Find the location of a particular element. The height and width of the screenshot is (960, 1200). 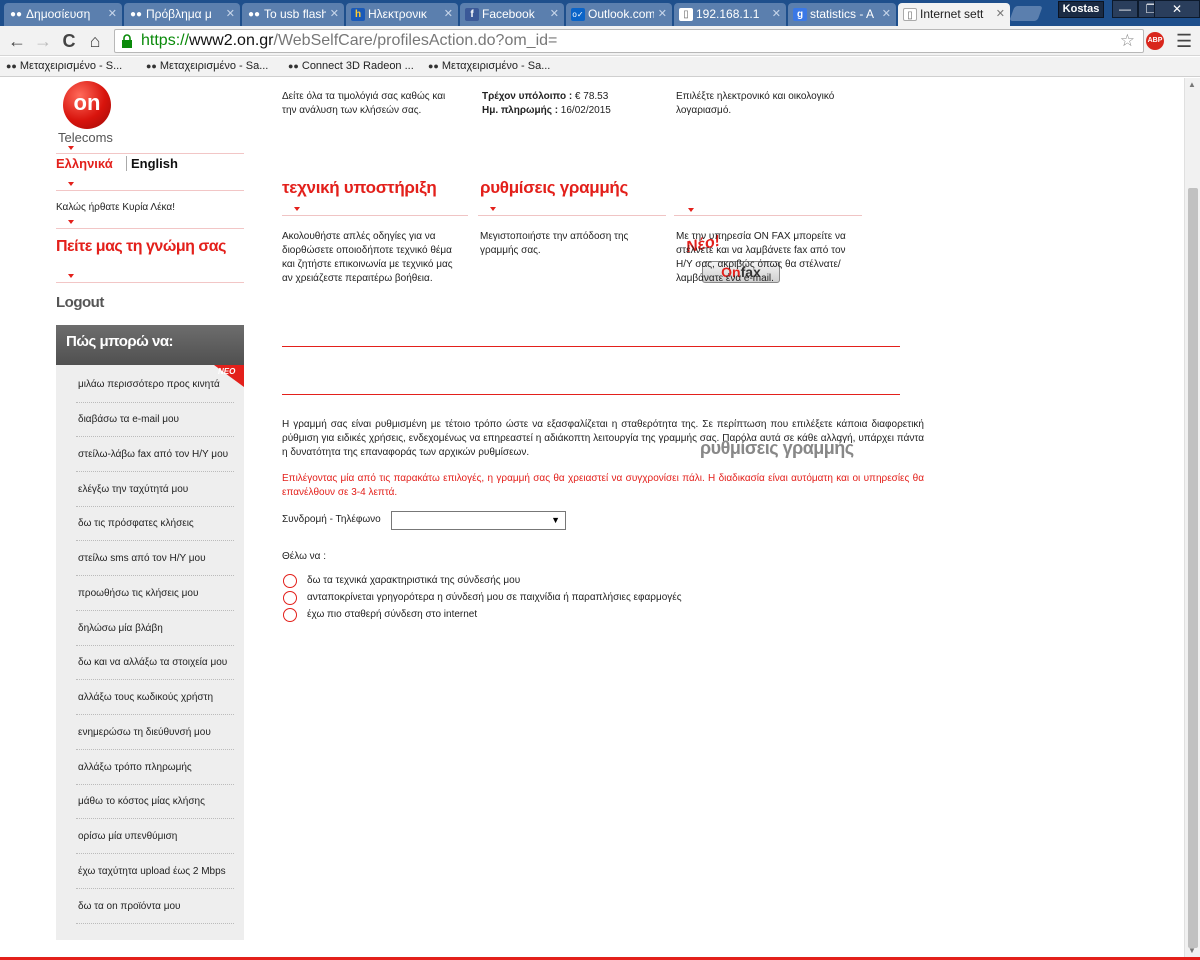

scrollbar-thumb is located at coordinates (1193, 568).